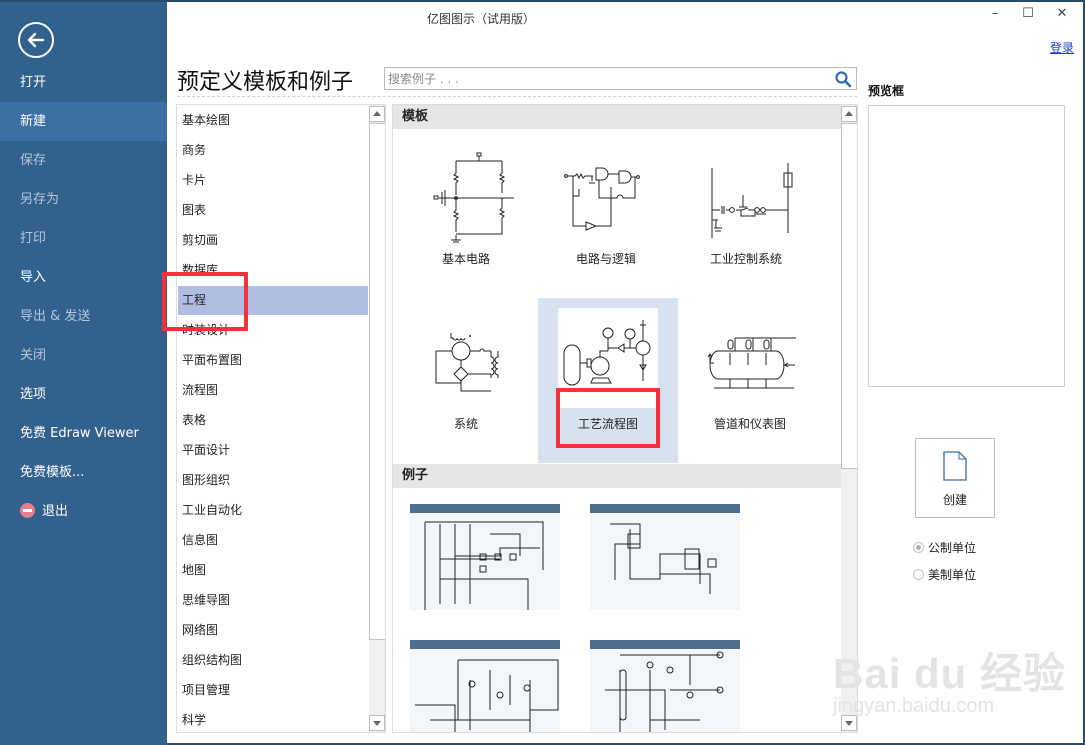  I want to click on template-industrial-control: 工业控制系统, so click(746, 215).